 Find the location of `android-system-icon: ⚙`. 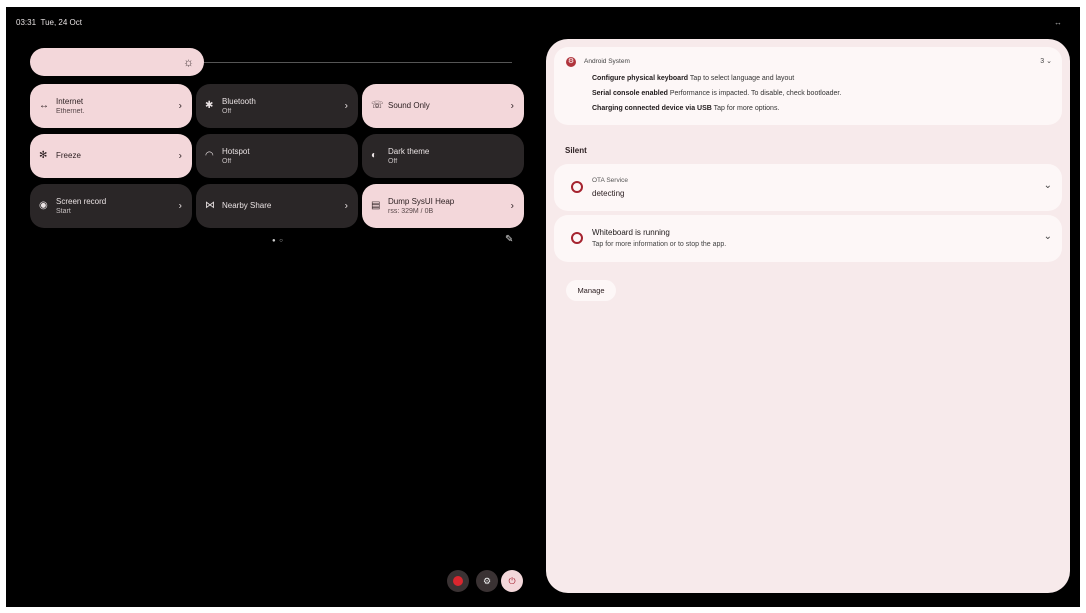

android-system-icon: ⚙ is located at coordinates (571, 62).